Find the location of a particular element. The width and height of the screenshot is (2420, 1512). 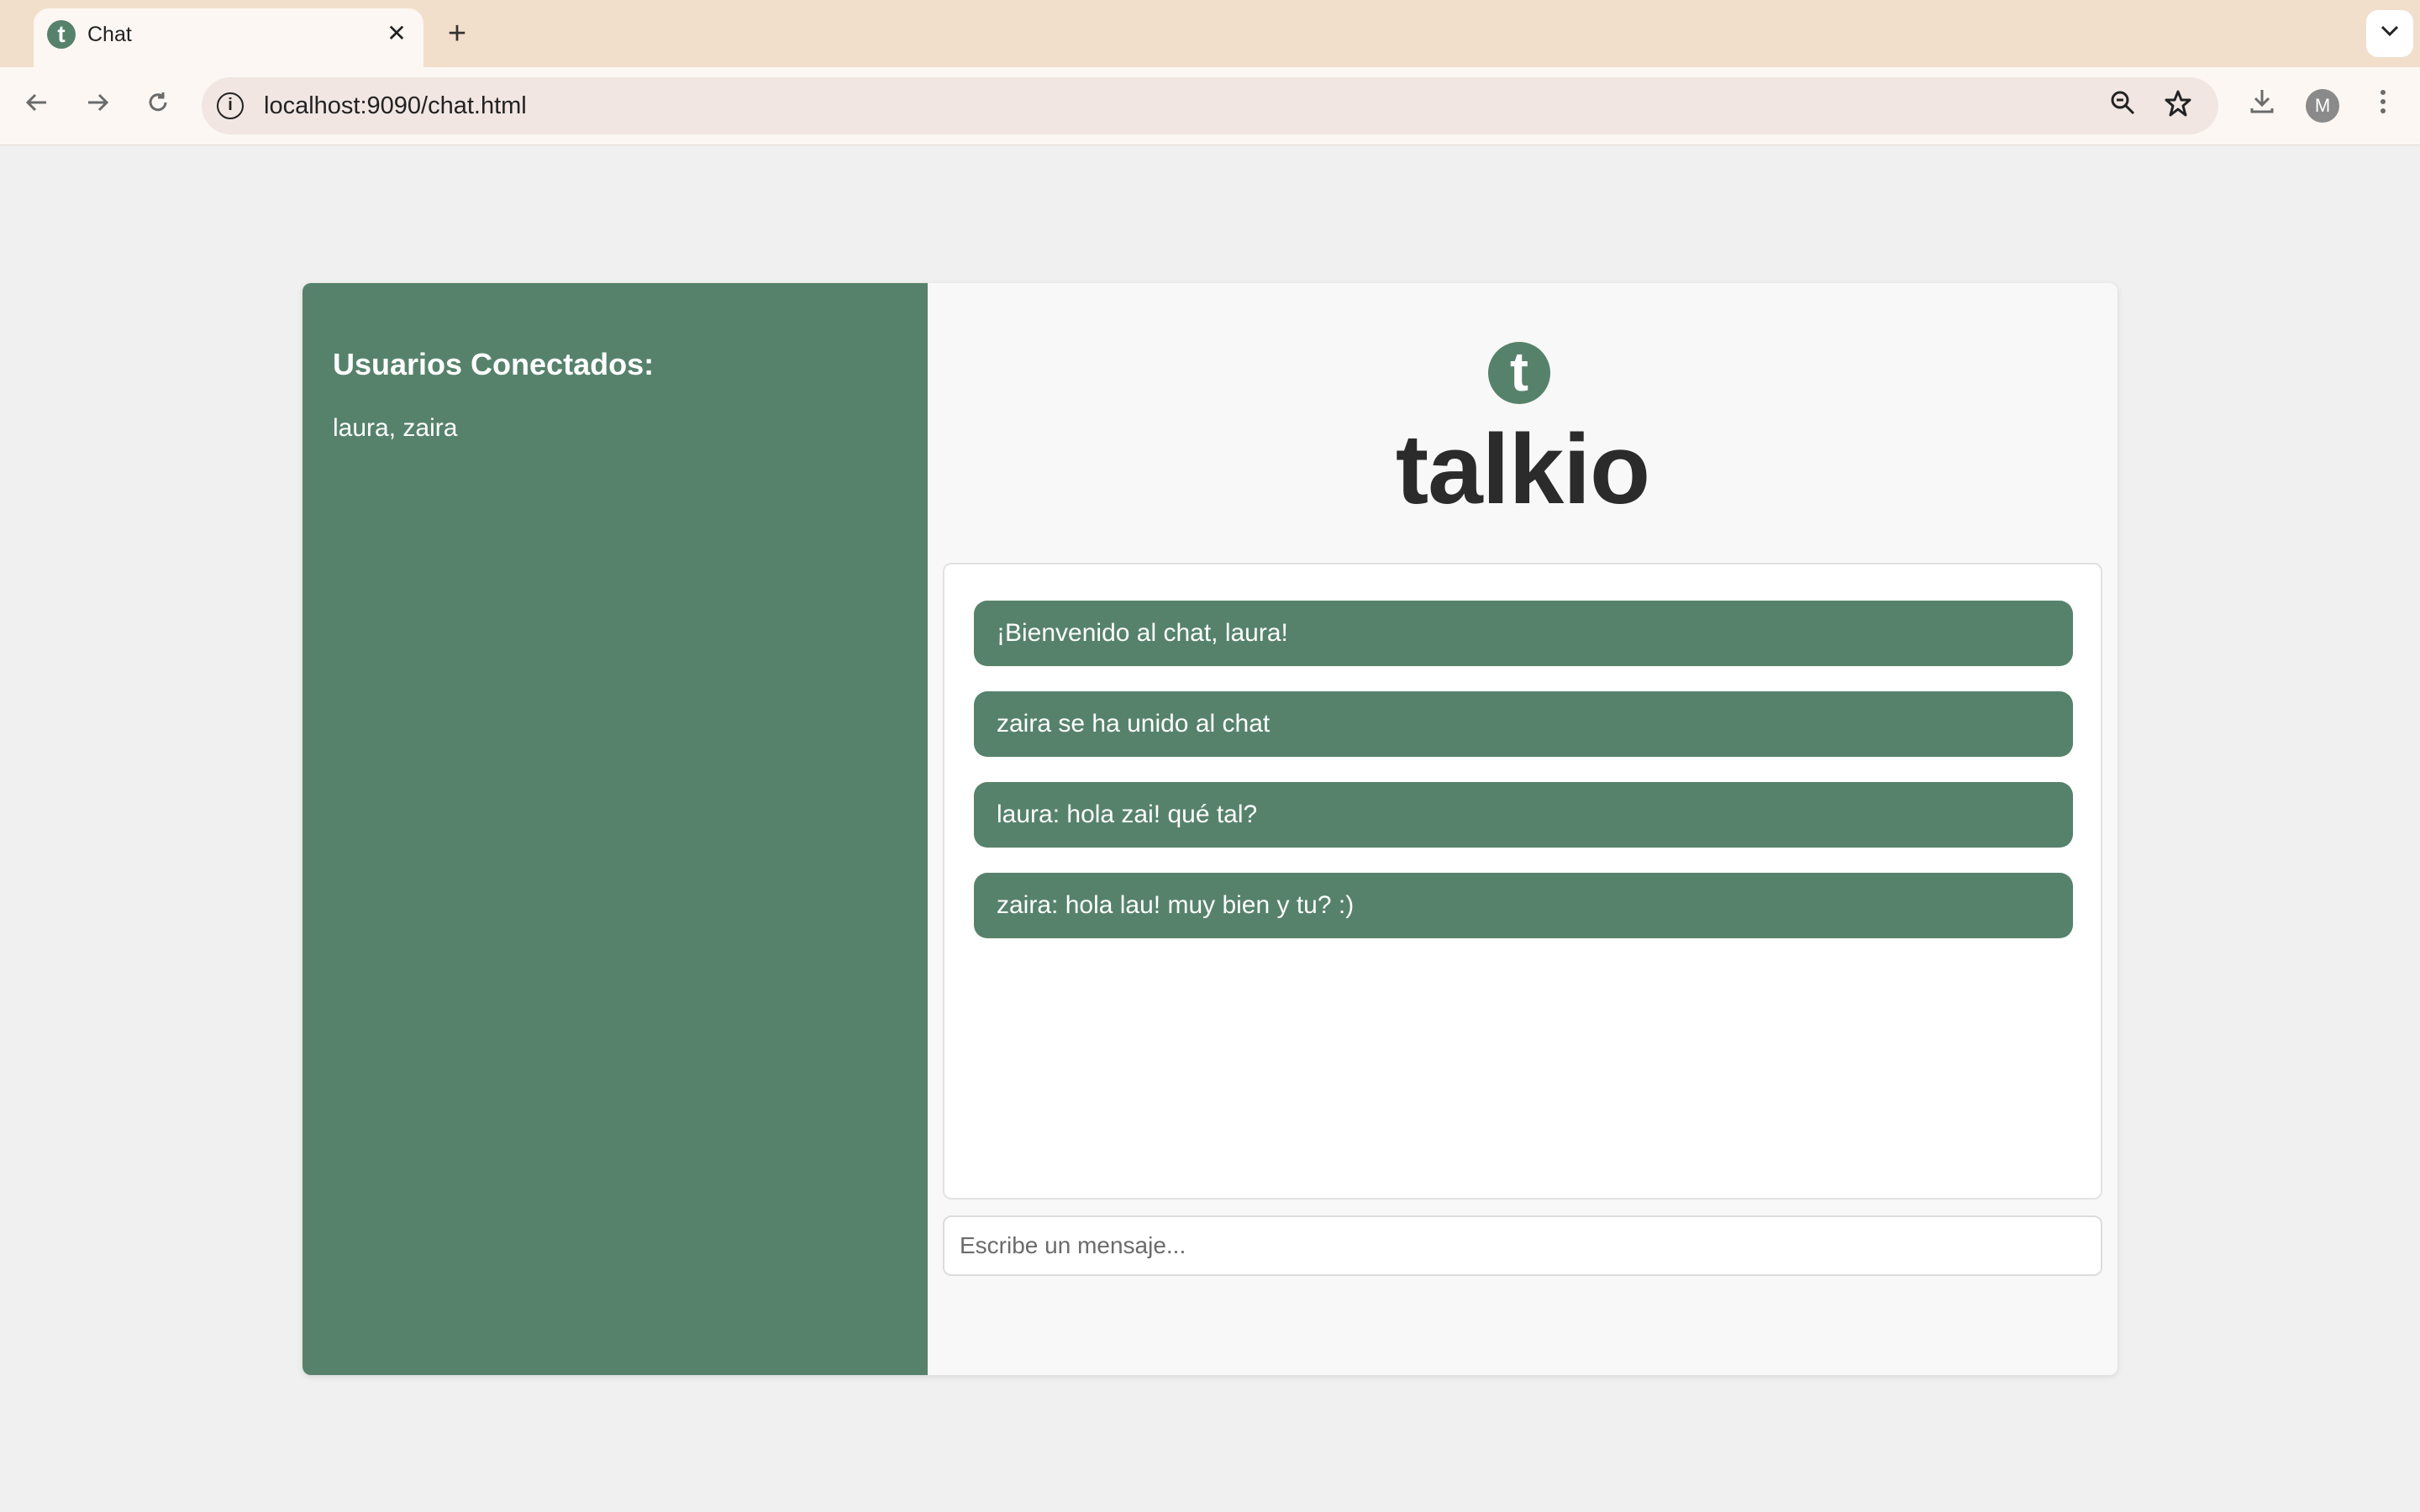

url-text: localhost:9090/chat.html is located at coordinates (396, 105).